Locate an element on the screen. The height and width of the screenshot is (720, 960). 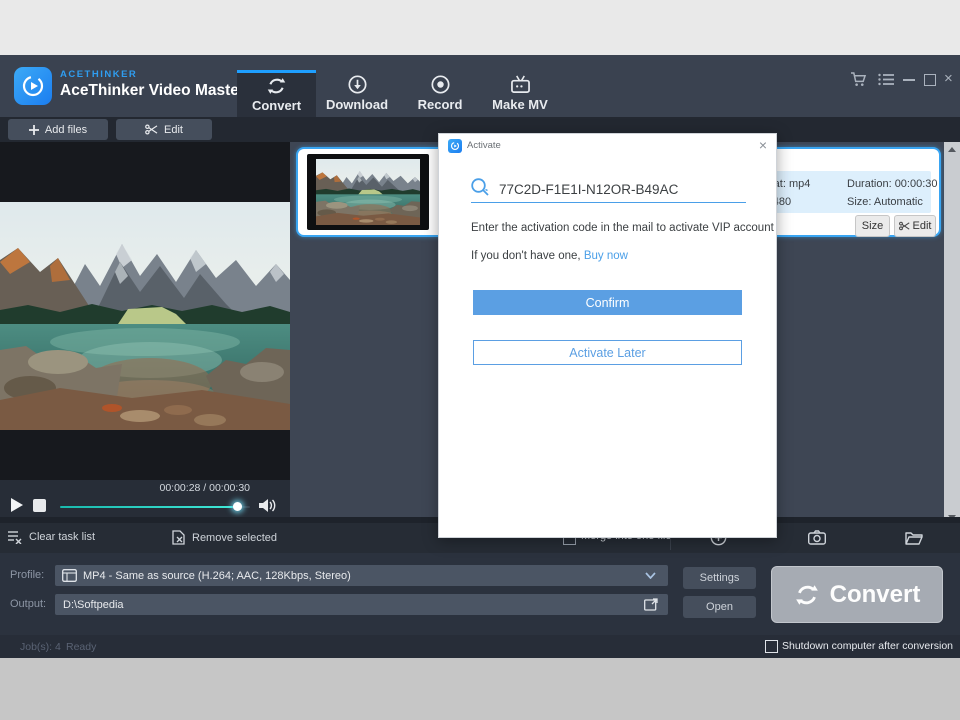
open-button: Open is located at coordinates (719, 607).